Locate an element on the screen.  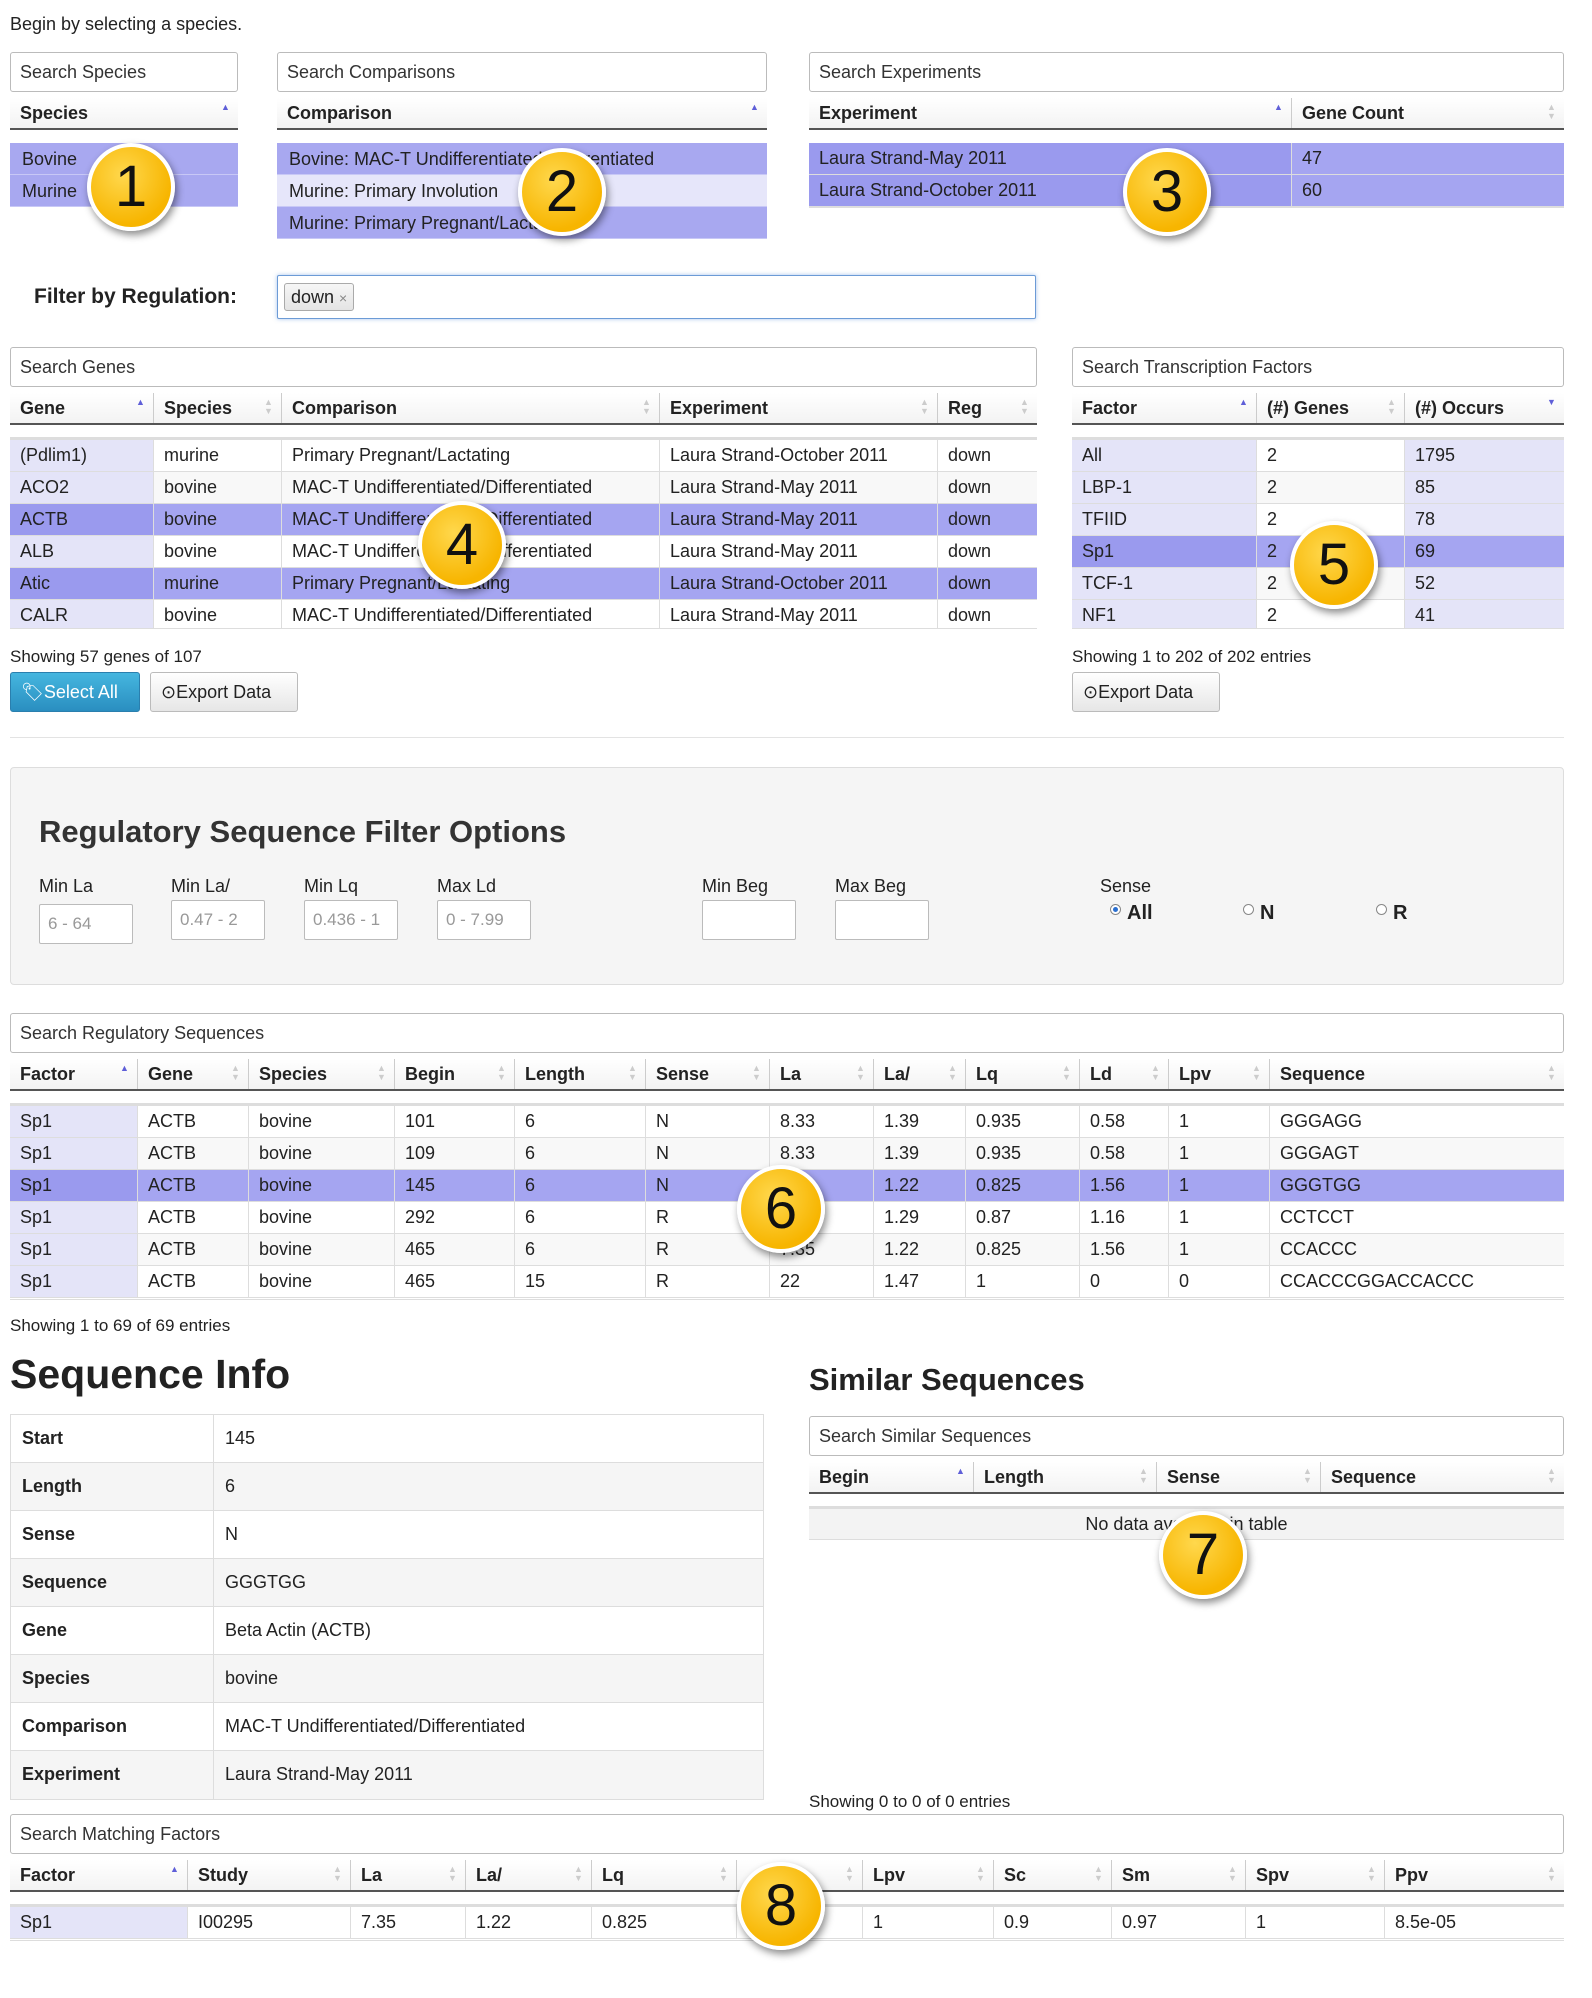
occurs-column-header: (#) Occurs ▼ is located at coordinates (1484, 408).